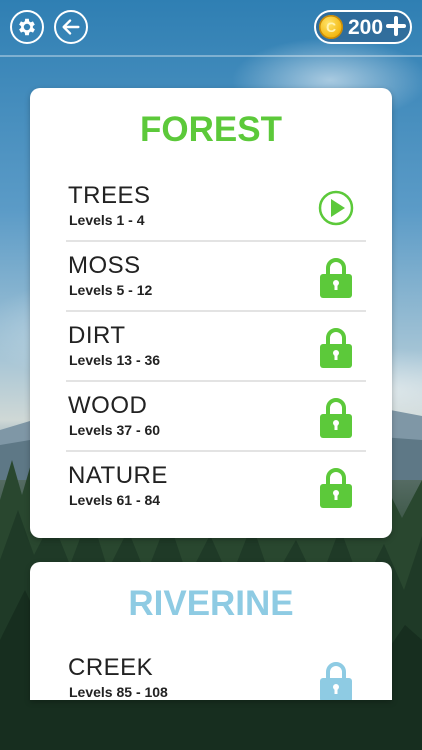 The image size is (422, 750). Describe the element at coordinates (104, 265) in the screenshot. I see `level-pack-name: MOSS` at that location.